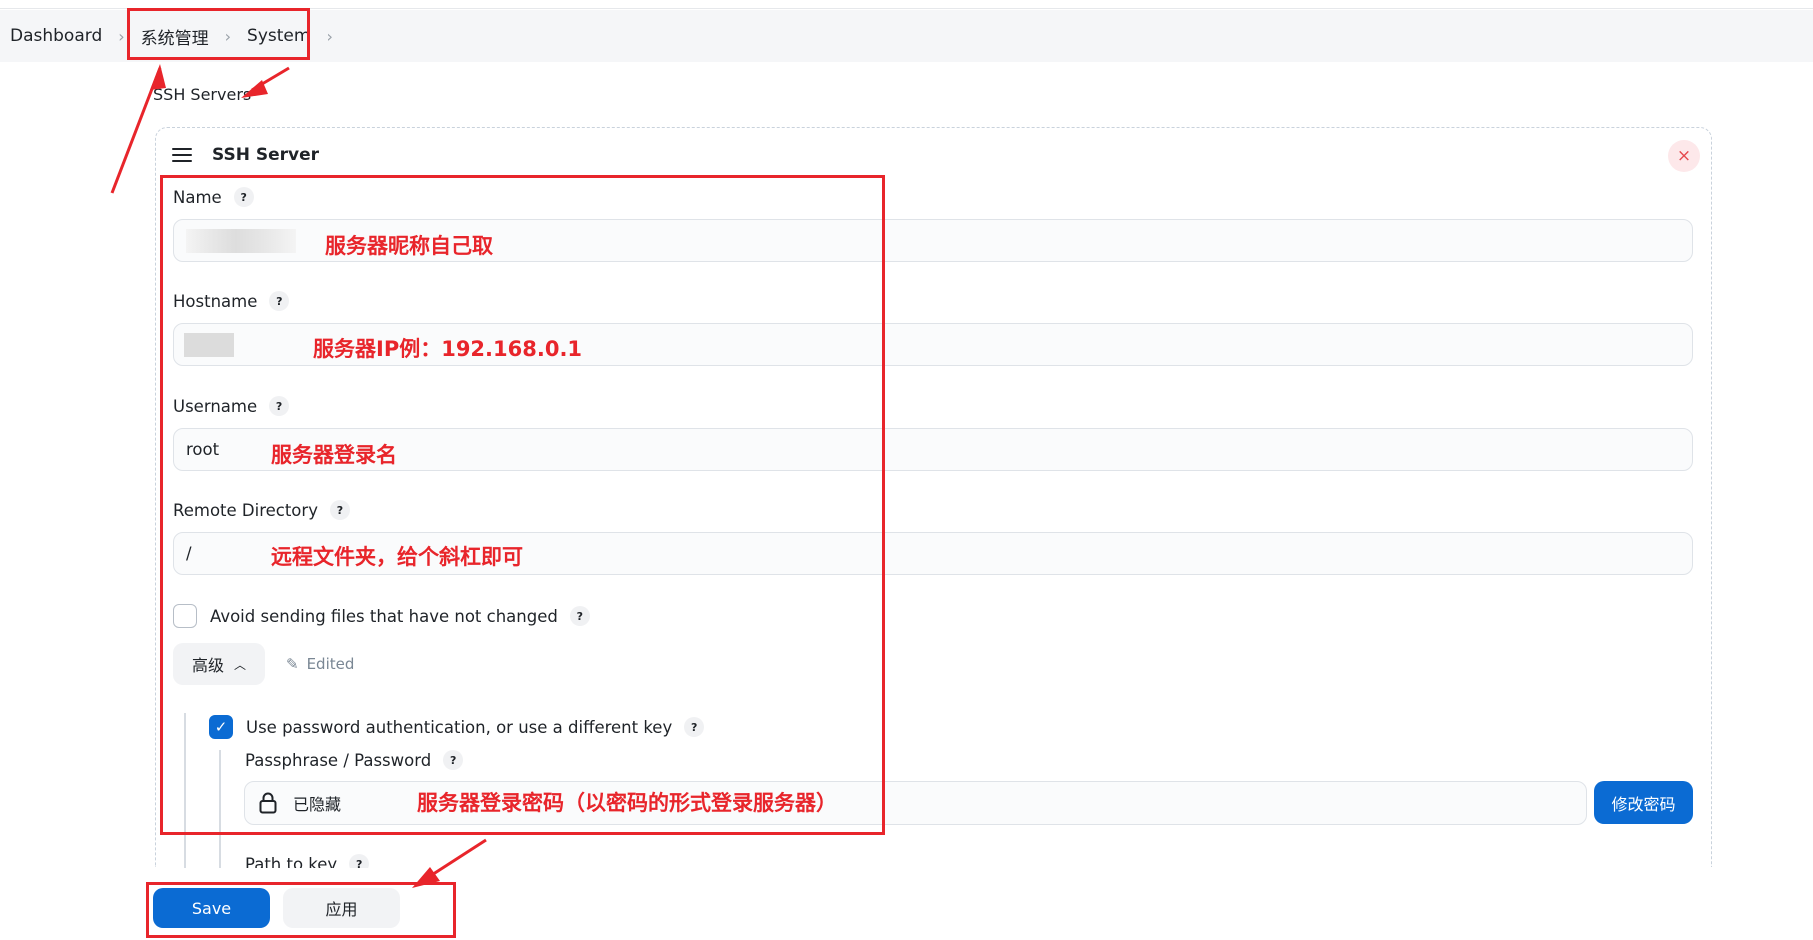 The width and height of the screenshot is (1813, 940). I want to click on breadcrumb-dashboard: Dashboard, so click(56, 36).